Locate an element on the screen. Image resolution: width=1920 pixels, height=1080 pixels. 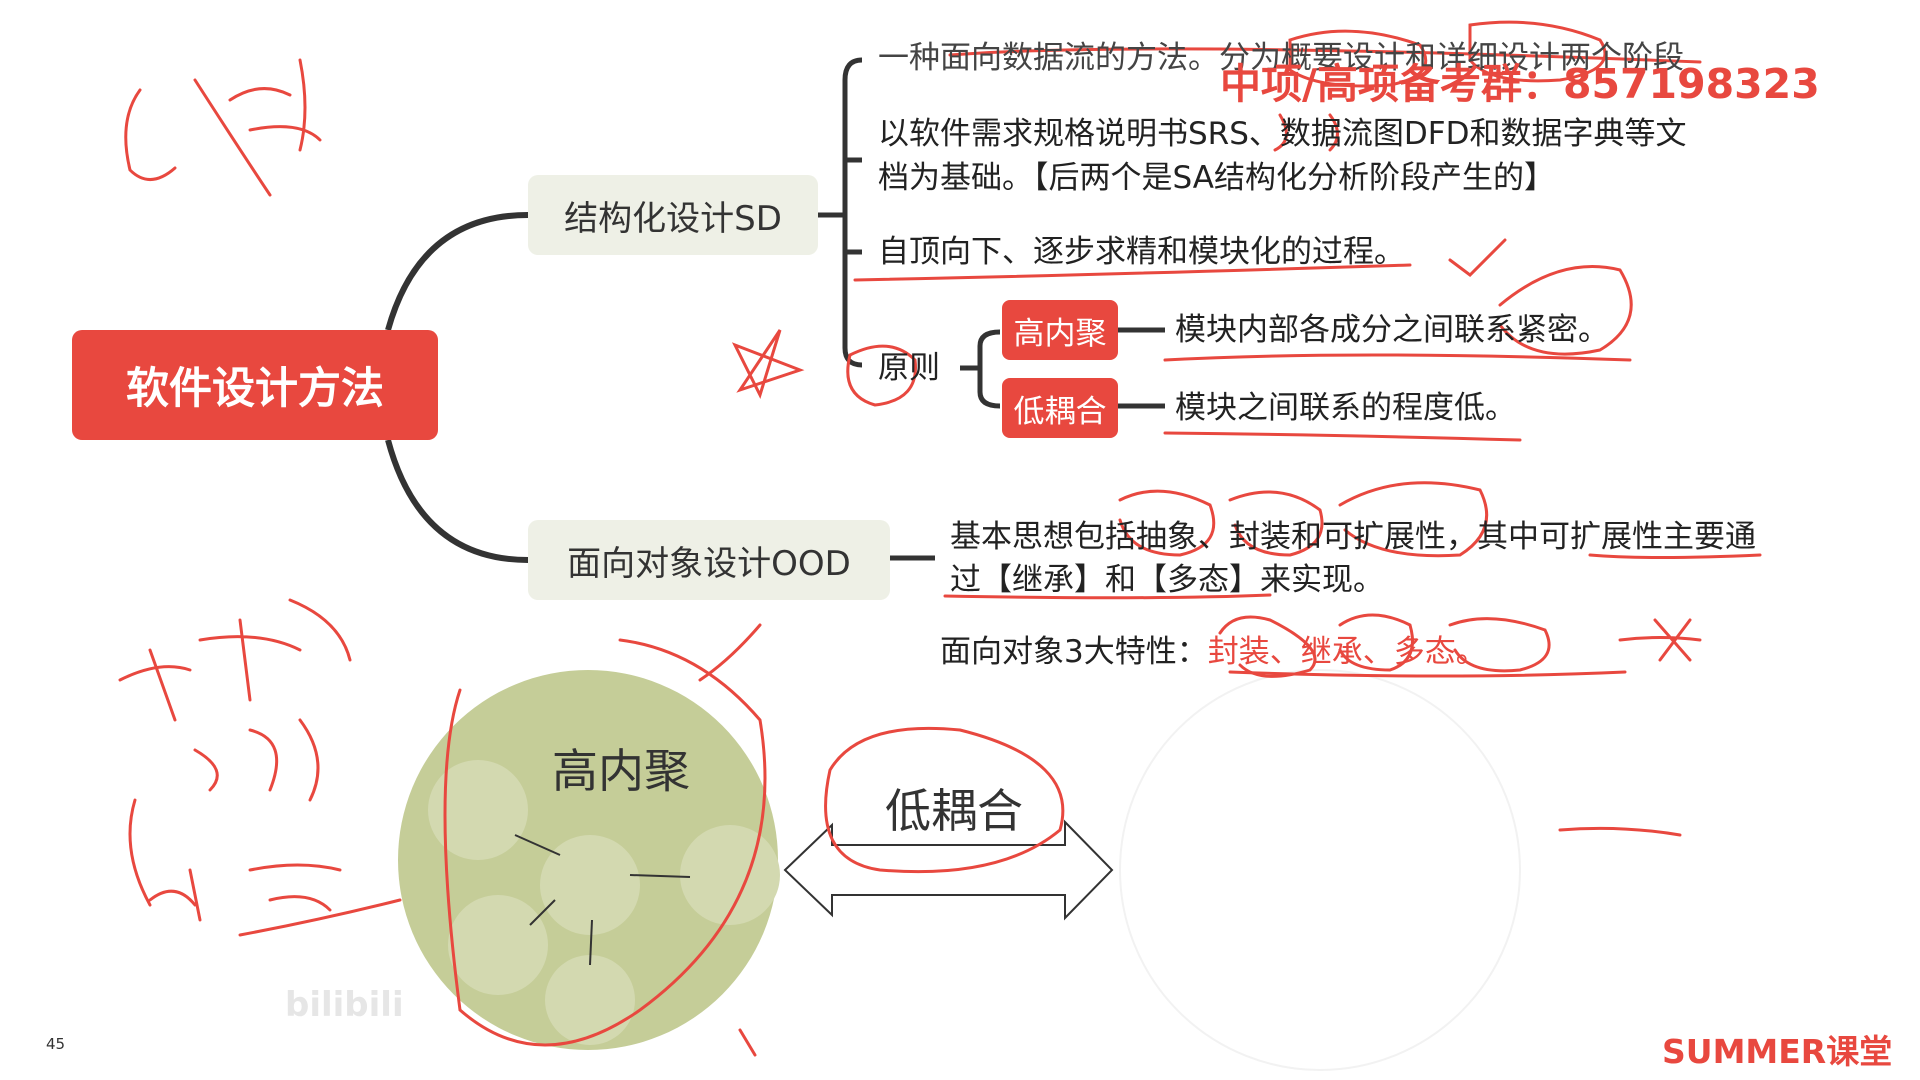
sd-item-2a: 以软件需求规格说明书SRS、数据流图DFD和数据字典等文 is located at coordinates (1282, 134).